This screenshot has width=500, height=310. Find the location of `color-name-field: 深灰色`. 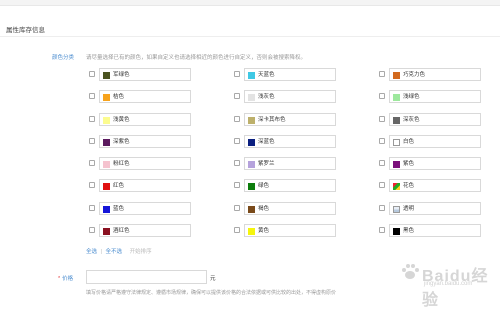

color-name-field: 深灰色 is located at coordinates (435, 119).